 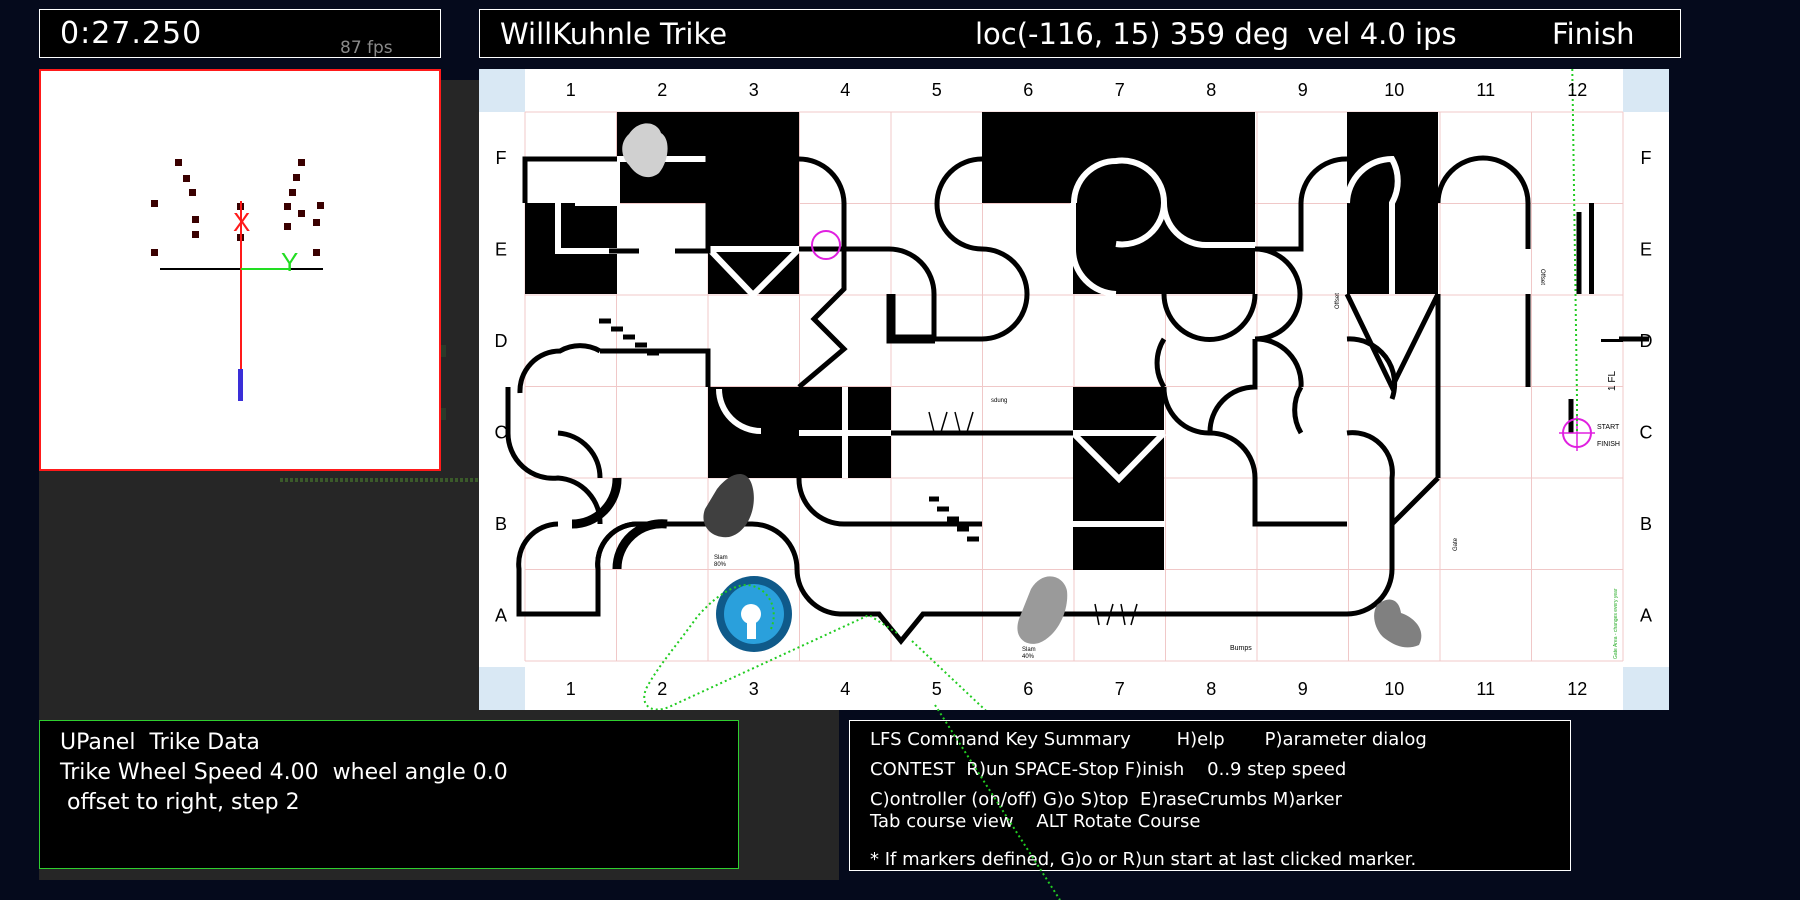 What do you see at coordinates (1028, 657) in the screenshot?
I see `slam-pct: 40%` at bounding box center [1028, 657].